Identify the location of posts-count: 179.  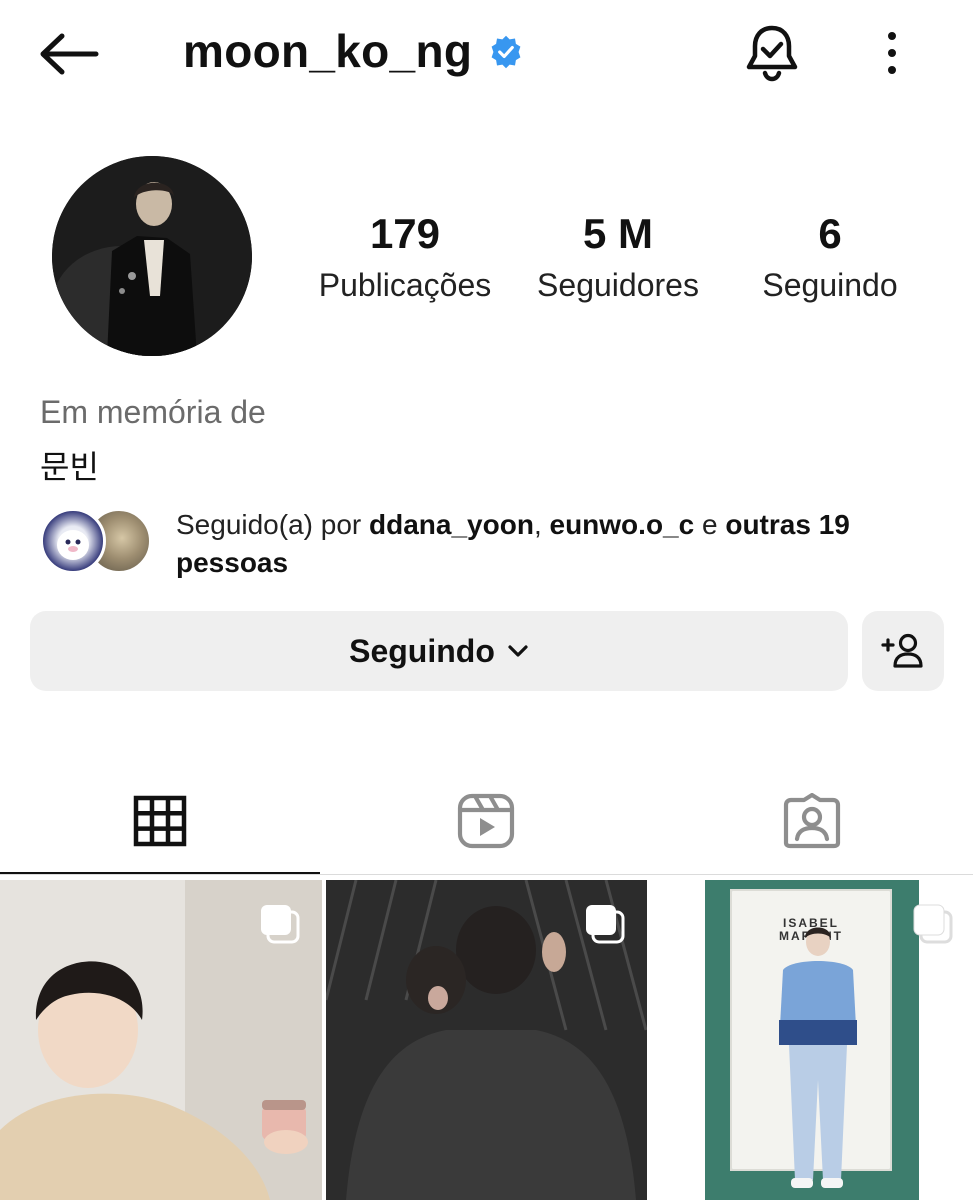
(405, 233).